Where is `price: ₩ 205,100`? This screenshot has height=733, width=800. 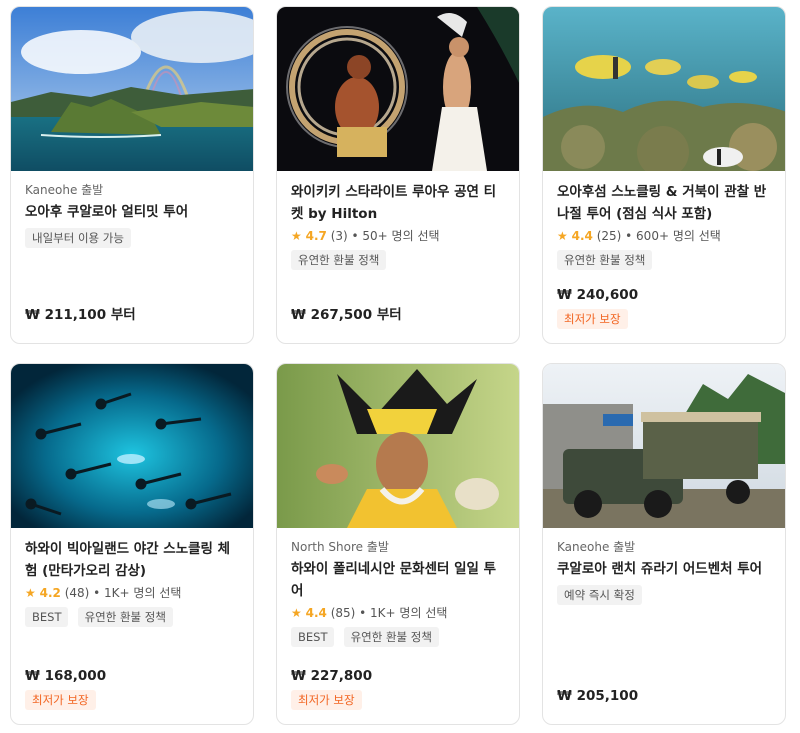 price: ₩ 205,100 is located at coordinates (665, 696).